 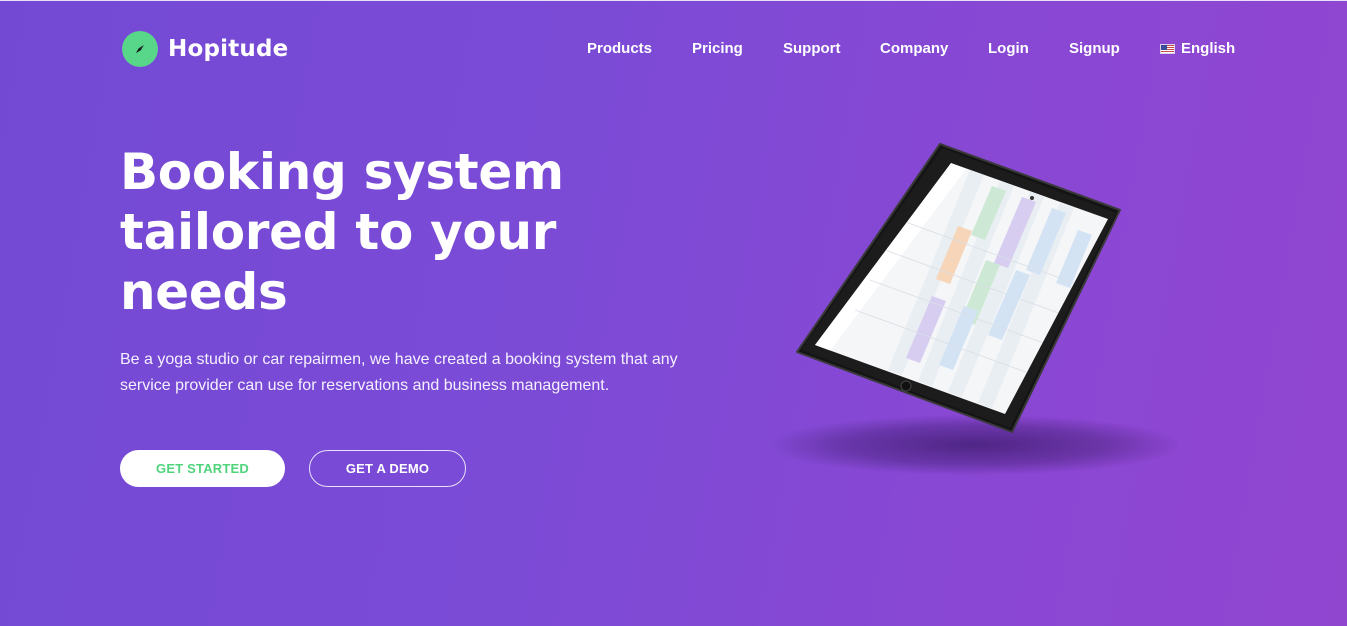 I want to click on nav-support: Support, so click(x=812, y=48).